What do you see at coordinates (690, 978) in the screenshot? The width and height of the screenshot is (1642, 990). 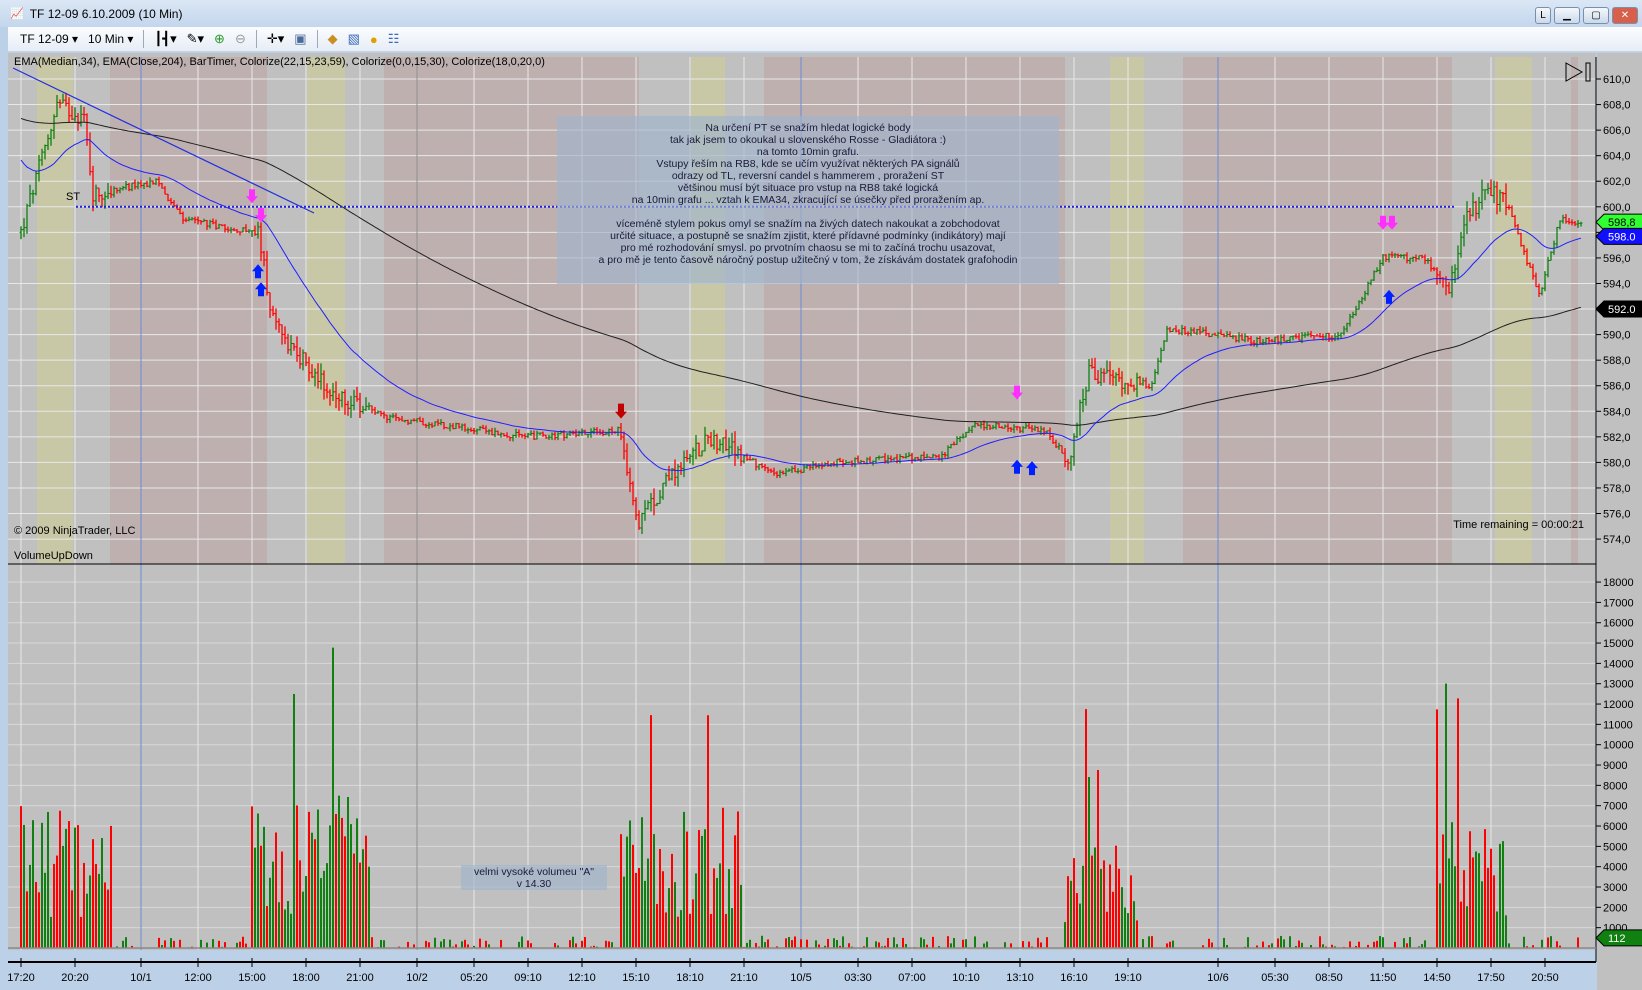 I see `time-tick-label: 18:10` at bounding box center [690, 978].